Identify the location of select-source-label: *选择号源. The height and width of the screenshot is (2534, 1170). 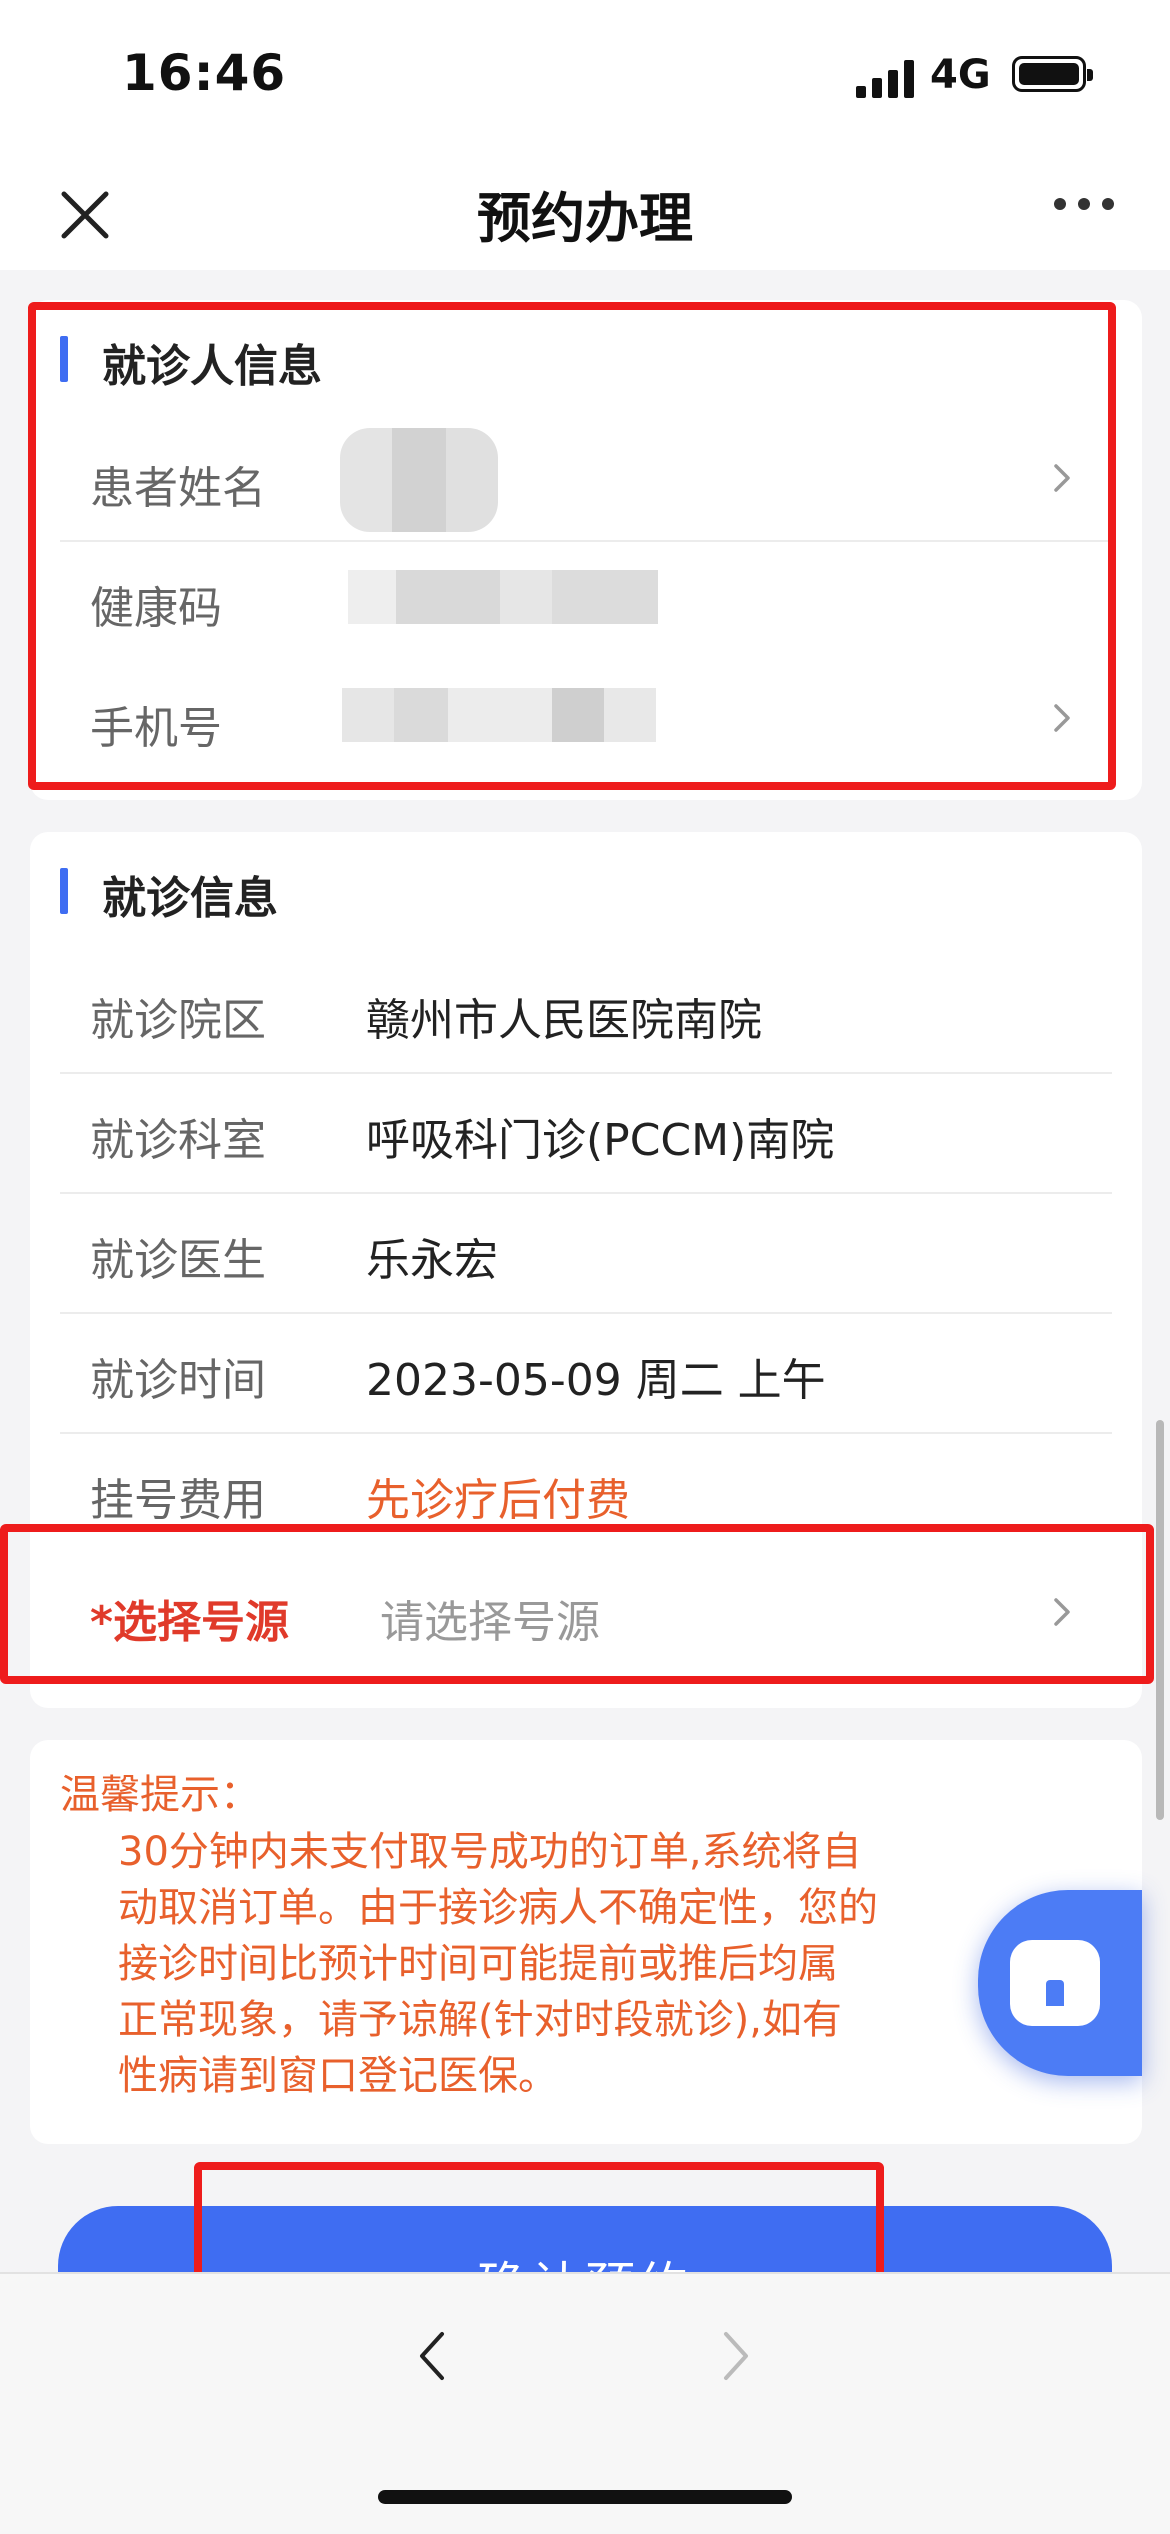
(190, 1622).